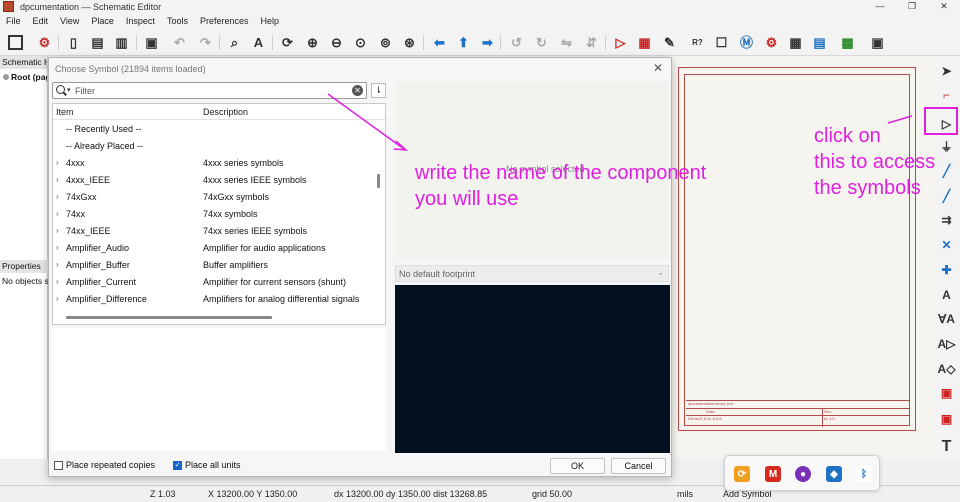 The width and height of the screenshot is (960, 502). I want to click on netlist-icon: ⚙, so click(771, 42).